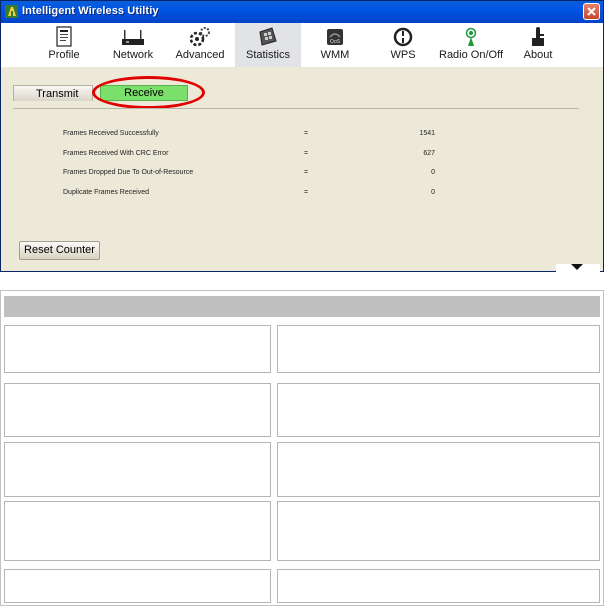 This screenshot has width=606, height=606. I want to click on stat-label: Frames Received With CRC Error, so click(116, 153).